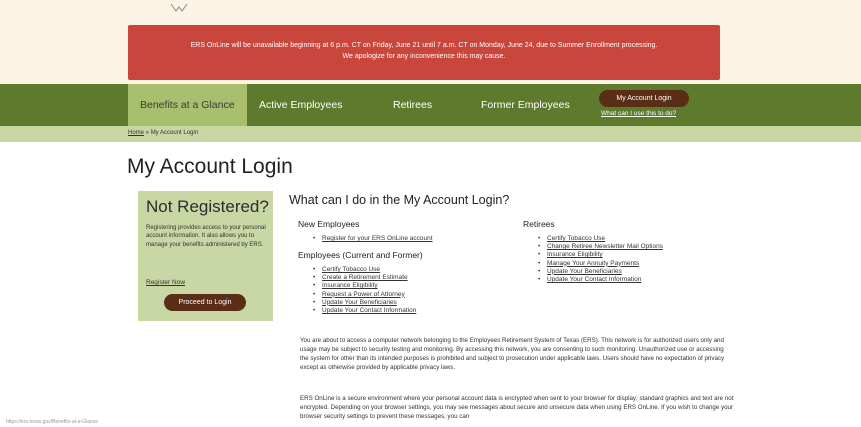 Image resolution: width=861 pixels, height=427 pixels. I want to click on register-account-link: Register for your ERS OnLine account, so click(377, 238).